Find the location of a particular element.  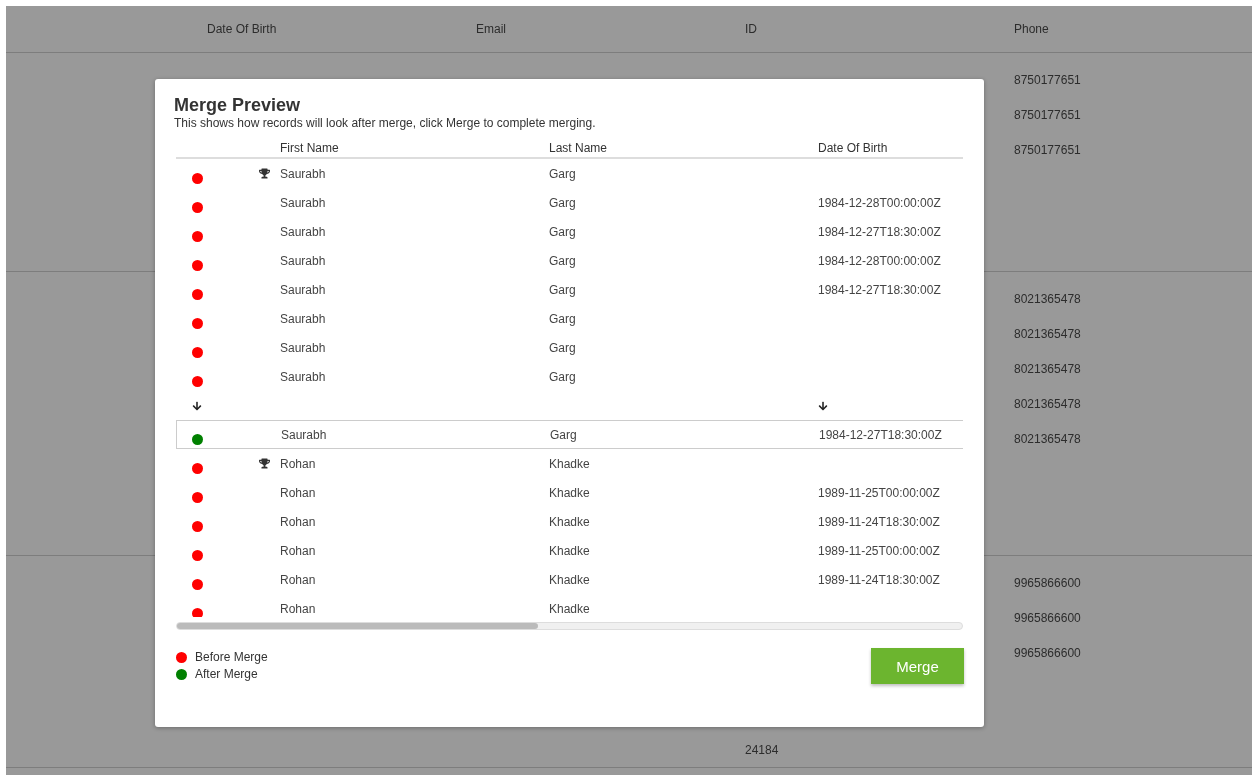

dialog-title: Merge Preview is located at coordinates (238, 105).